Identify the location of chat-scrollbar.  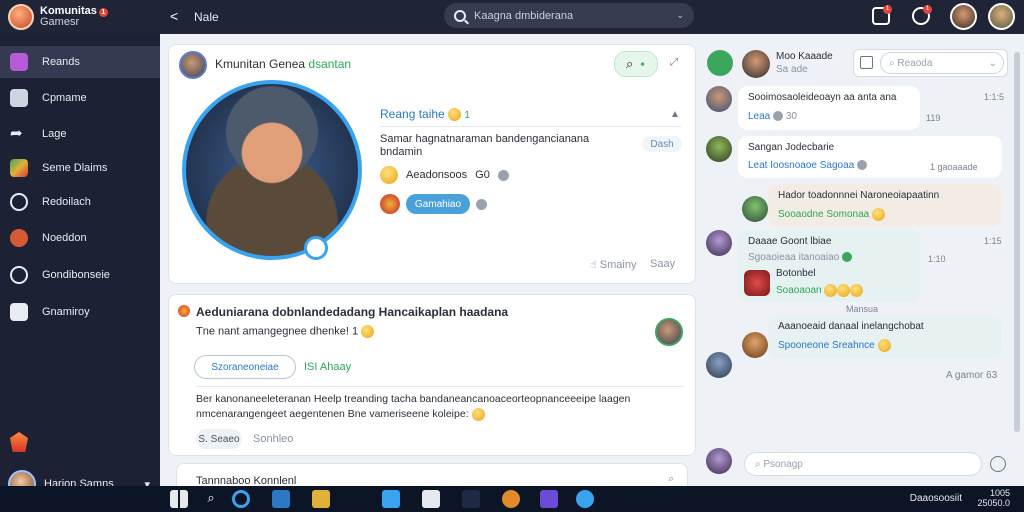
(1017, 242).